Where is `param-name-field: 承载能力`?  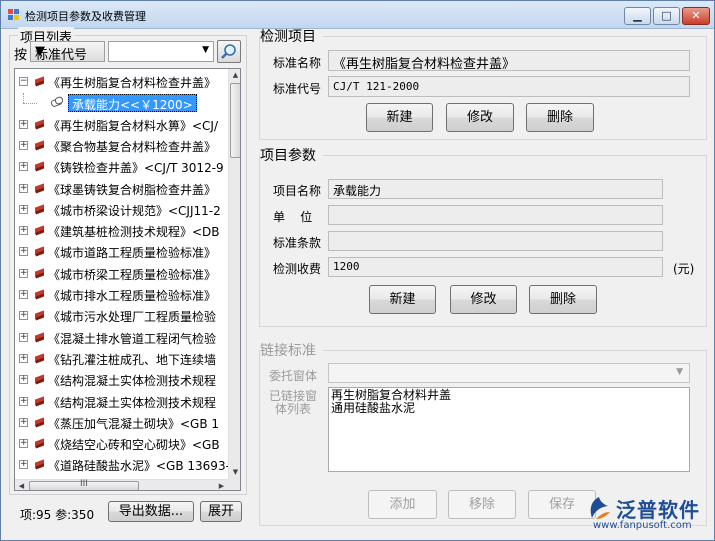 param-name-field: 承载能力 is located at coordinates (495, 189).